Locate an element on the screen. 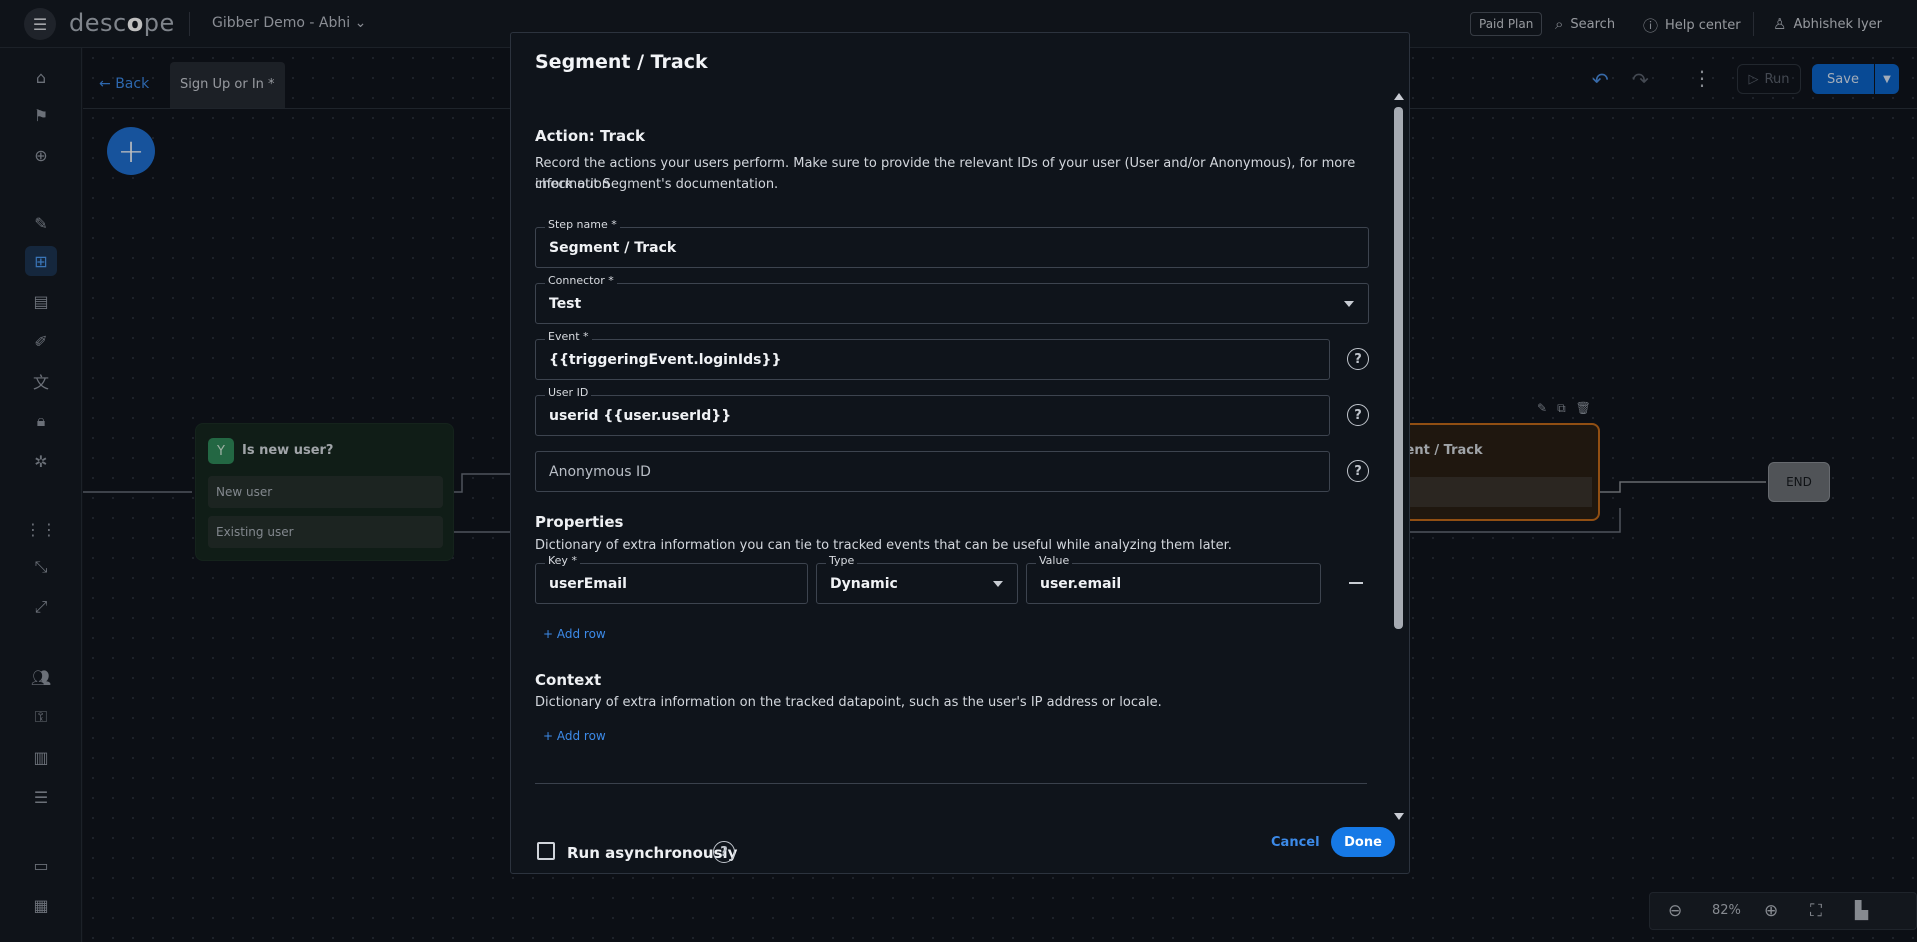  scroll-down-icon is located at coordinates (1399, 816).